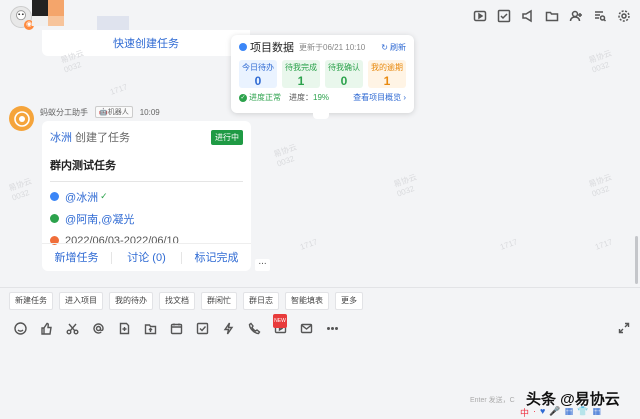 Image resolution: width=640 pixels, height=419 pixels. What do you see at coordinates (596, 411) in the screenshot?
I see `watermark-glyph: ▦` at bounding box center [596, 411].